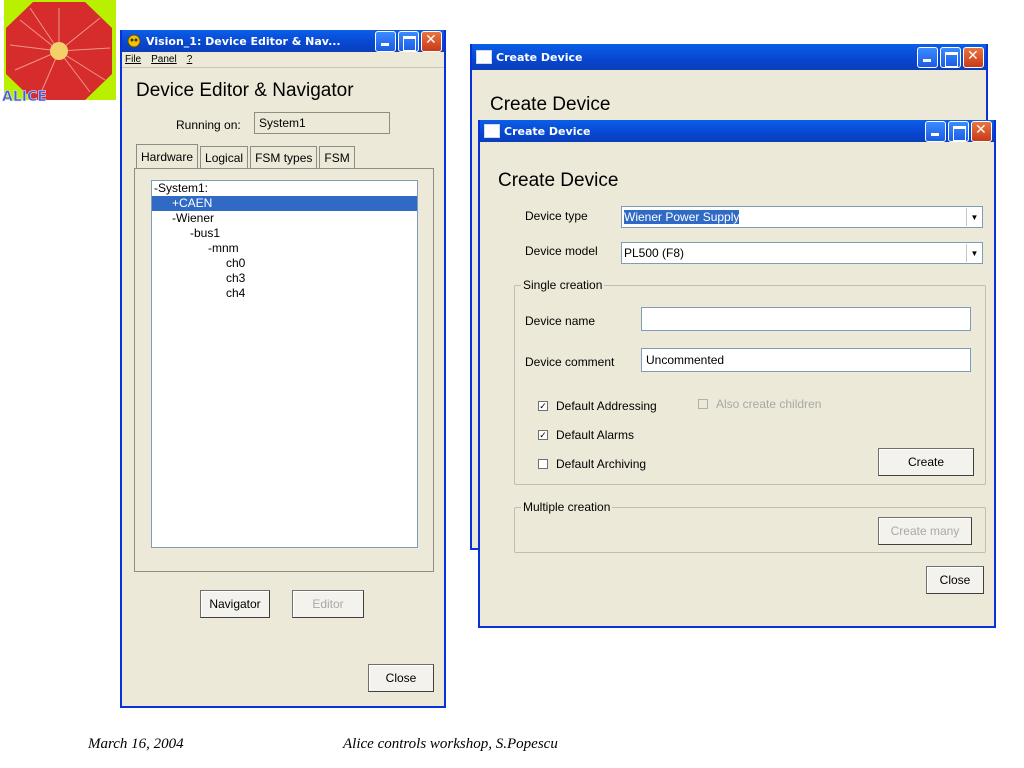  Describe the element at coordinates (561, 251) in the screenshot. I see `device-model-label: Device model` at that location.